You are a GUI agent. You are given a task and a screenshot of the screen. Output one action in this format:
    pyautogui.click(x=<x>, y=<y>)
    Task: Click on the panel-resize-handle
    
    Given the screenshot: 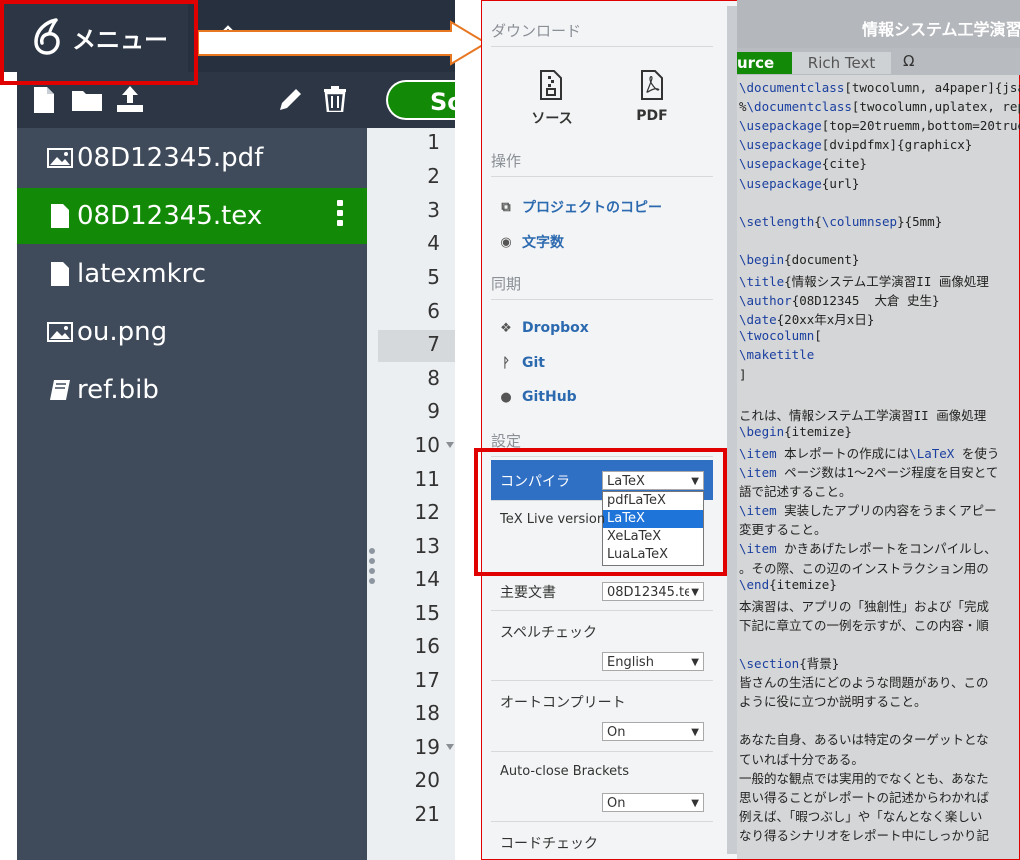 What is the action you would take?
    pyautogui.click(x=372, y=568)
    